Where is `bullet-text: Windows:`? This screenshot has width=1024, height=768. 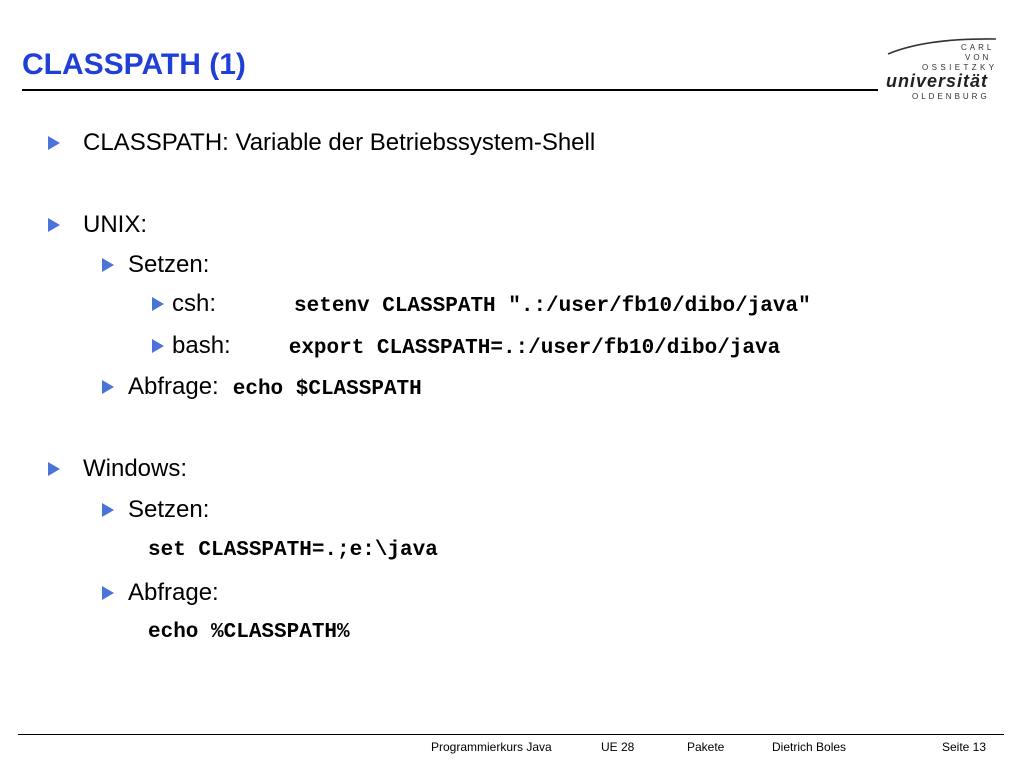
bullet-text: Windows: is located at coordinates (135, 468).